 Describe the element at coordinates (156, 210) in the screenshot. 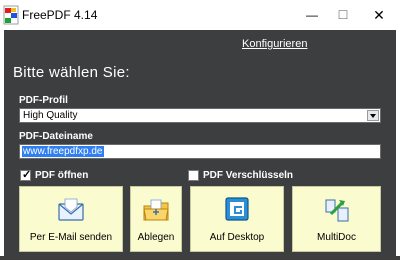

I see `folder-icon` at that location.